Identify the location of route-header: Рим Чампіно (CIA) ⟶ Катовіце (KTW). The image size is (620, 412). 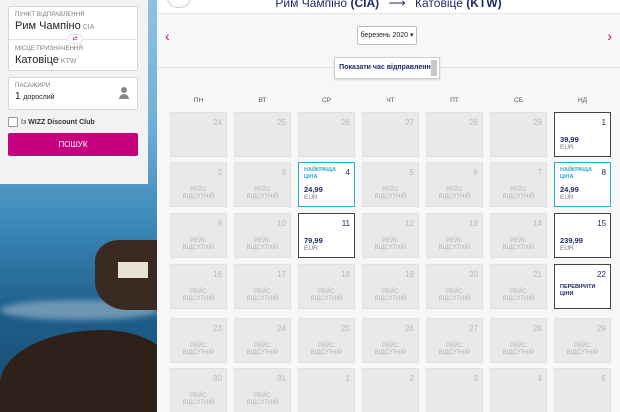
(388, 7).